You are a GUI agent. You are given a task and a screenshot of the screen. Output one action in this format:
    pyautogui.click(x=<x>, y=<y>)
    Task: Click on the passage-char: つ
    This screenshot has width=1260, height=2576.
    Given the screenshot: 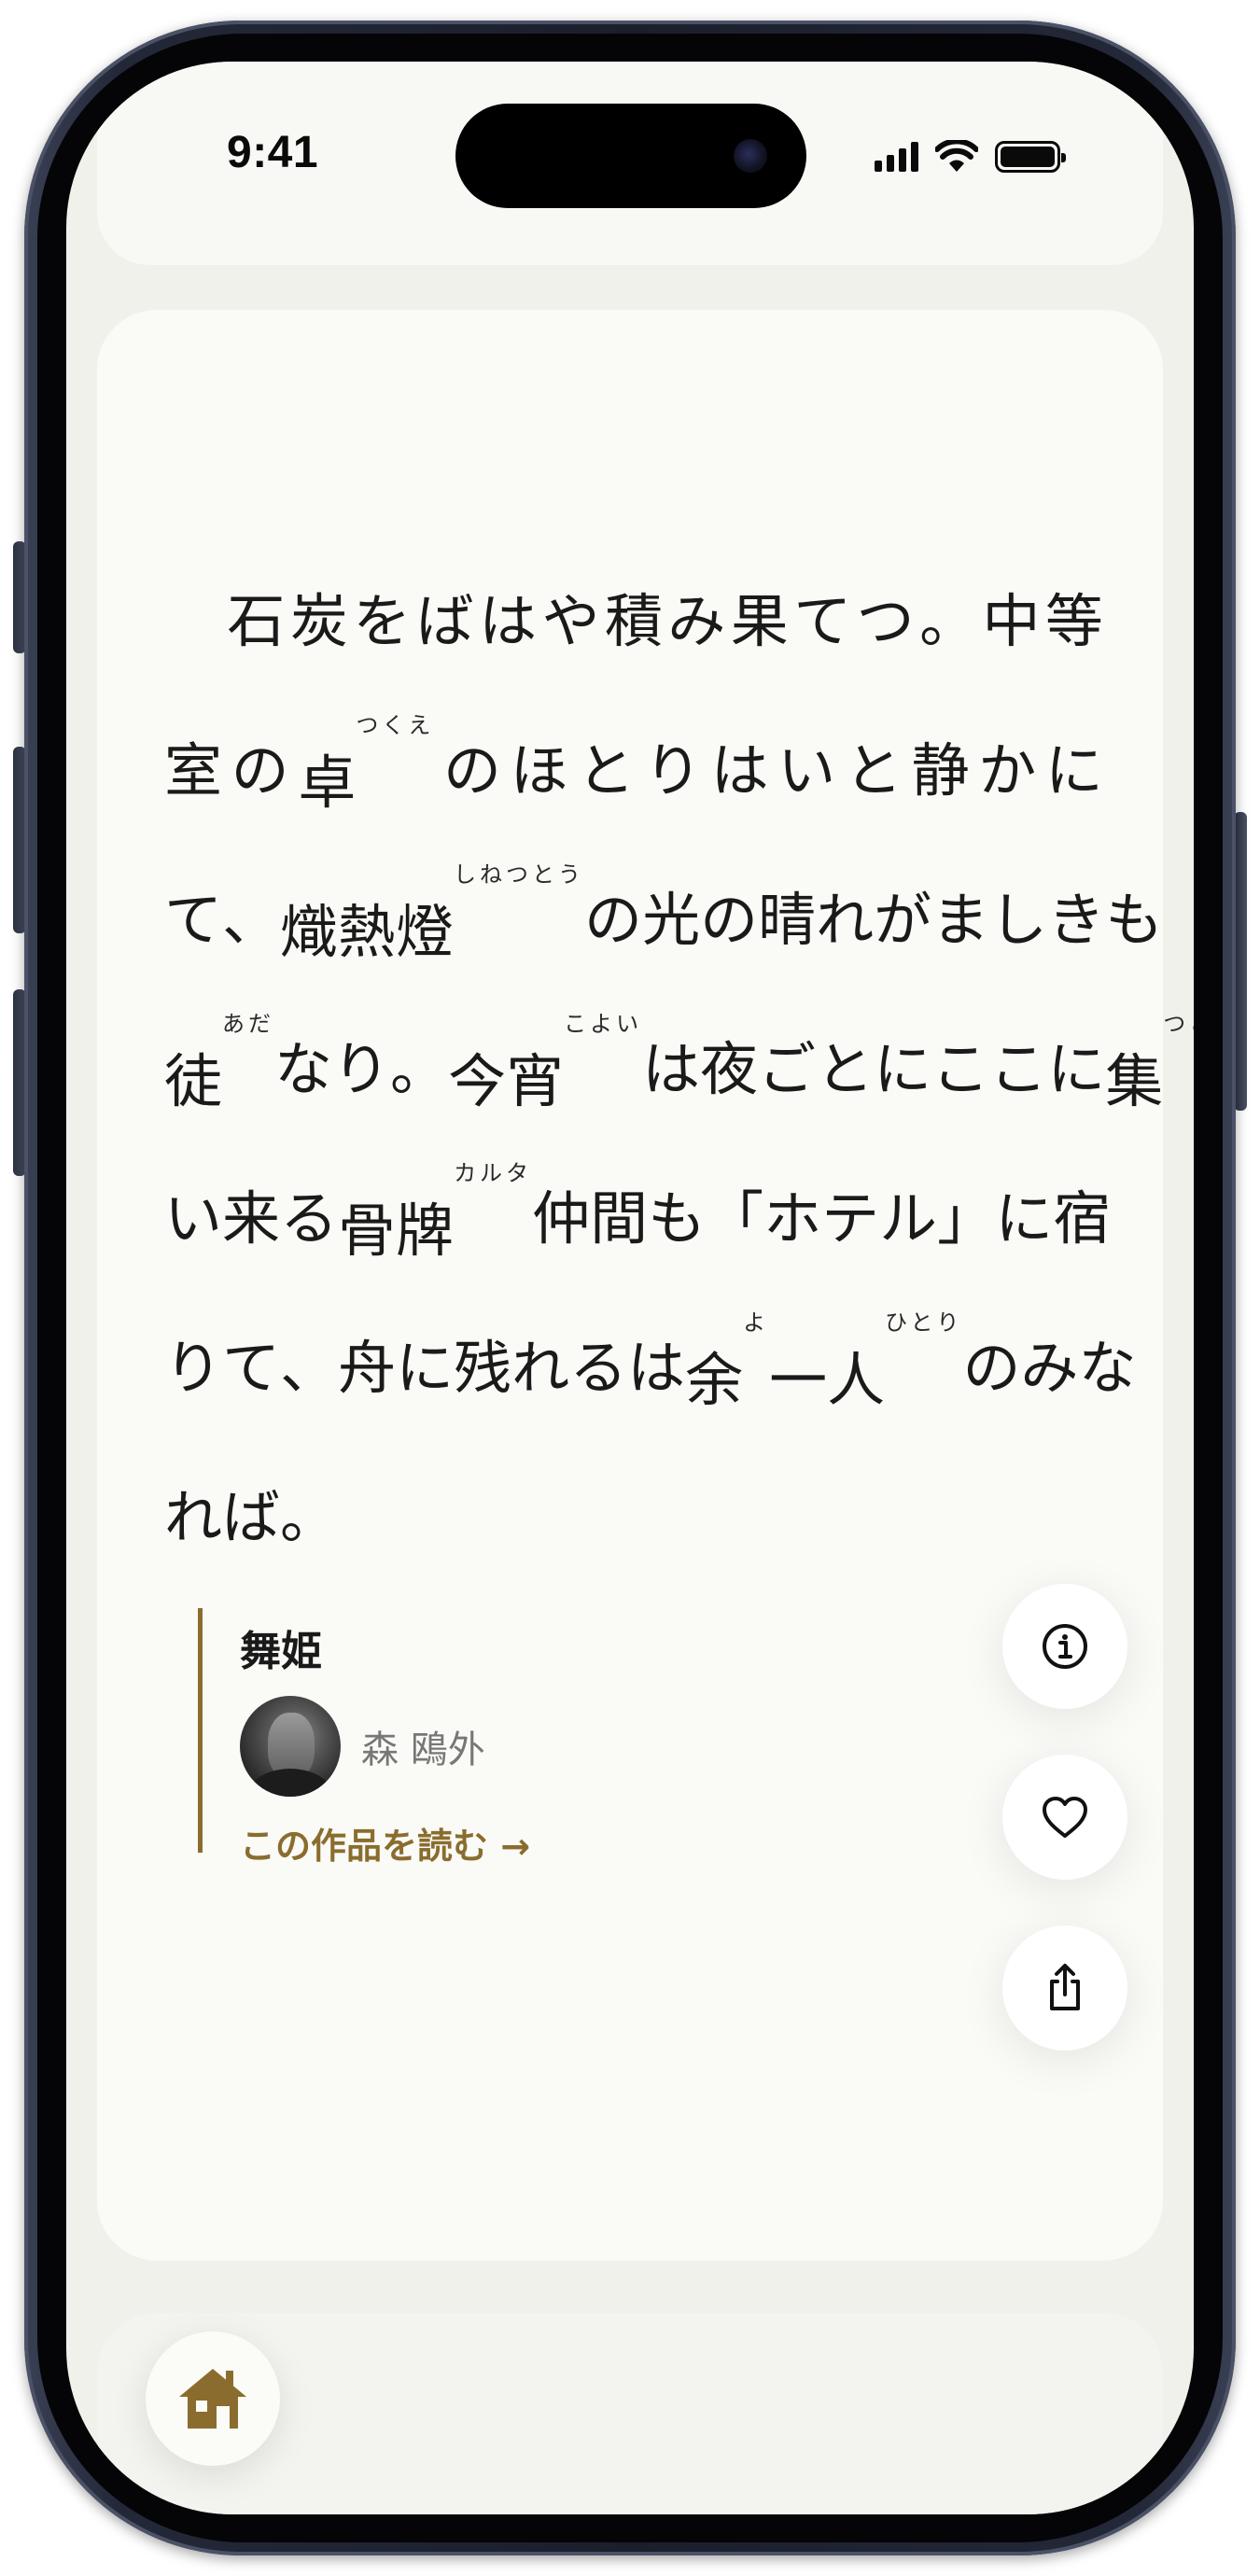 What is the action you would take?
    pyautogui.click(x=885, y=621)
    